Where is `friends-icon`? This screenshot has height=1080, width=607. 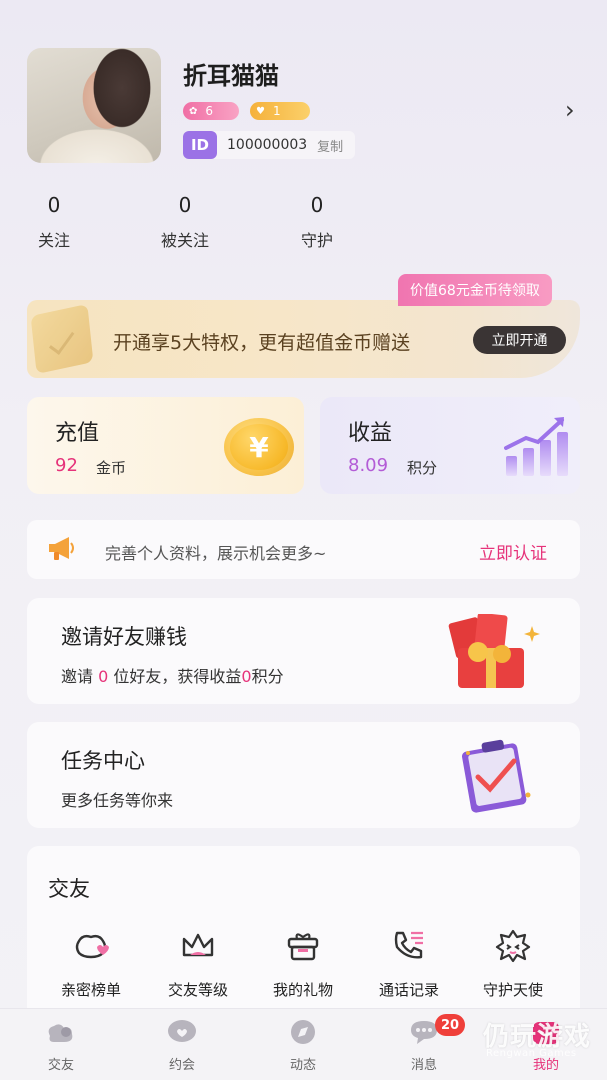
friends-icon is located at coordinates (60, 1033).